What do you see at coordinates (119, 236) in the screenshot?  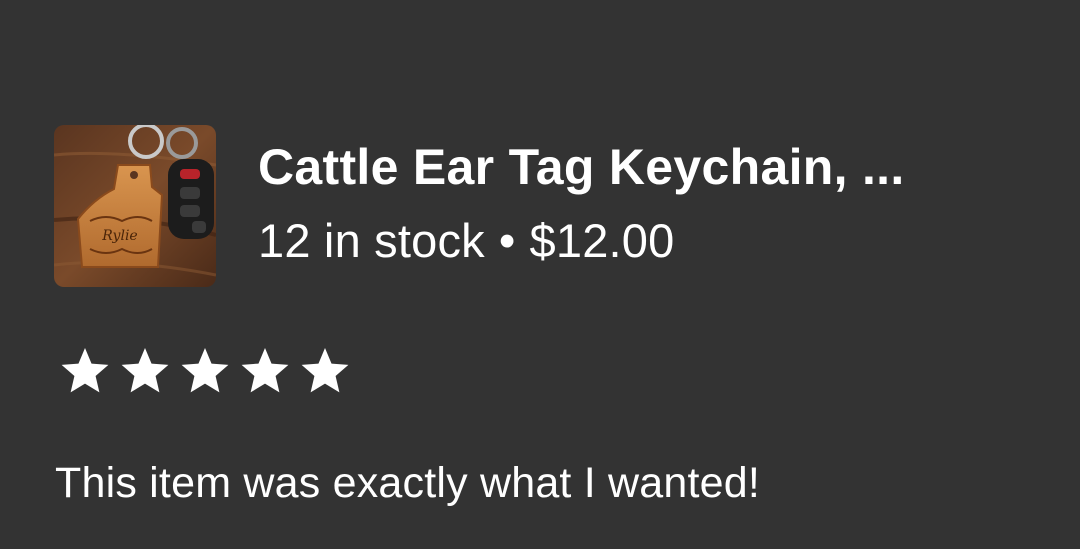 I see `tag-engraving: Rylie` at bounding box center [119, 236].